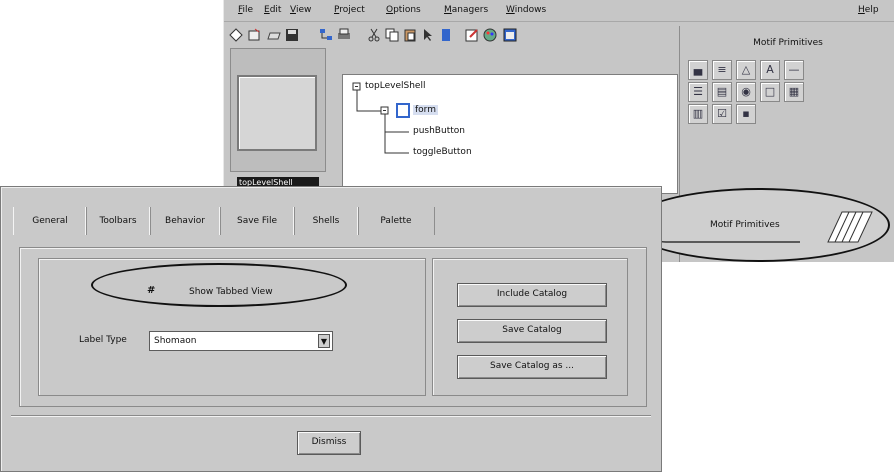 The image size is (894, 472). Describe the element at coordinates (448, 10) in the screenshot. I see `menu-mnemonic: M` at that location.